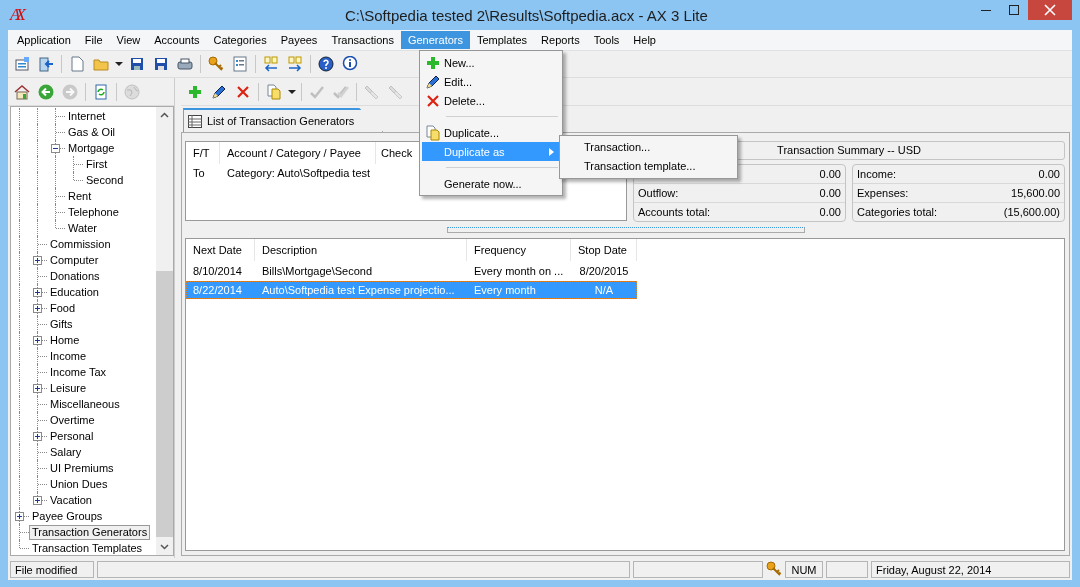 The image size is (1080, 587). What do you see at coordinates (91, 148) in the screenshot?
I see `tree-item: Mortgage` at bounding box center [91, 148].